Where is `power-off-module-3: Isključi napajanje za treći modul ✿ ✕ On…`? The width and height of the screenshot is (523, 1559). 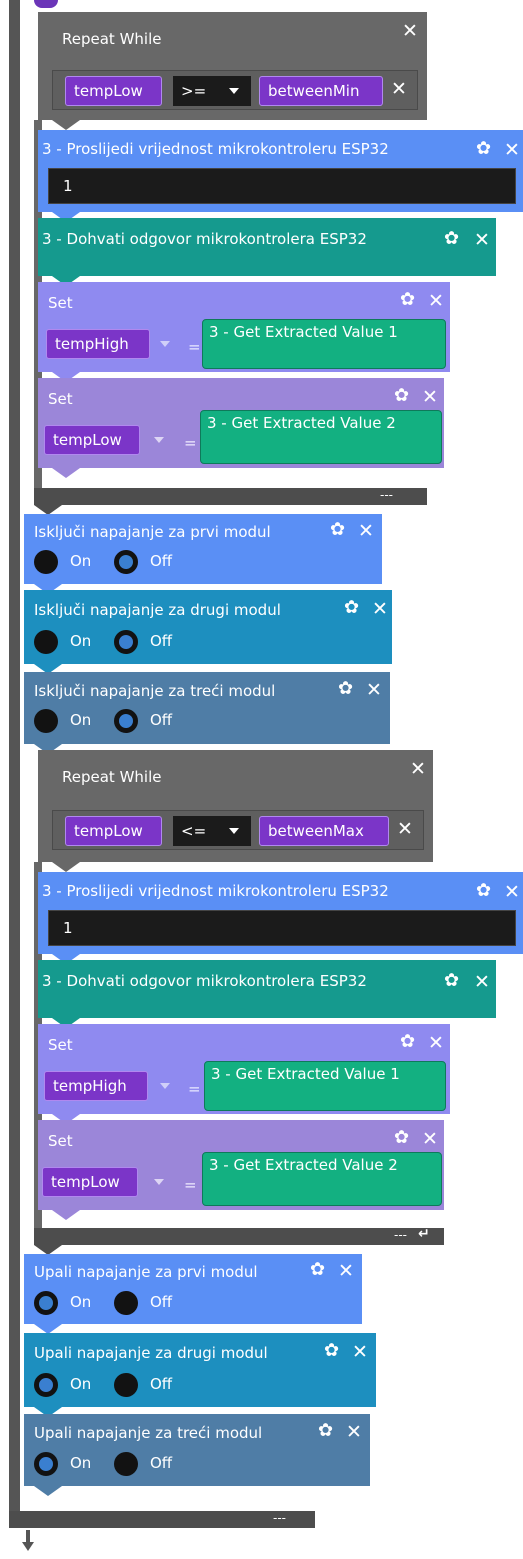 power-off-module-3: Isključi napajanje za treći modul ✿ ✕ On… is located at coordinates (207, 708).